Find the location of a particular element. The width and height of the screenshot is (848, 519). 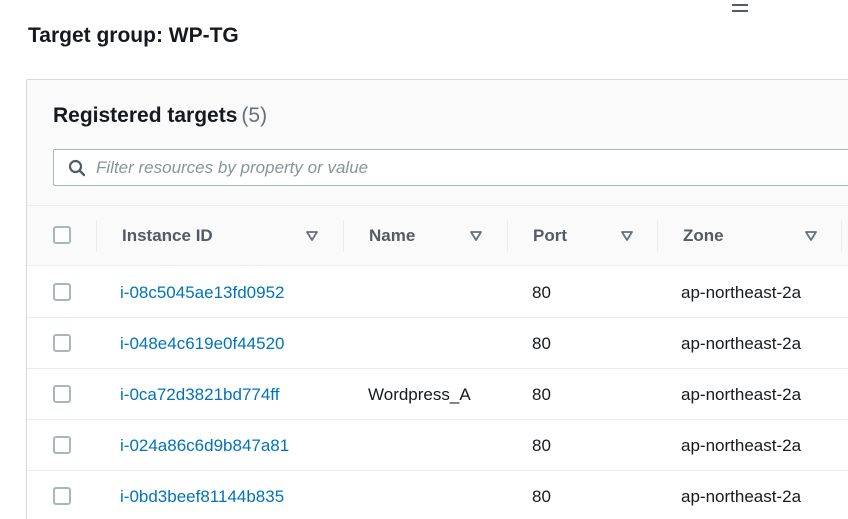

column-header-instance-id: Instance ID is located at coordinates (232, 236).